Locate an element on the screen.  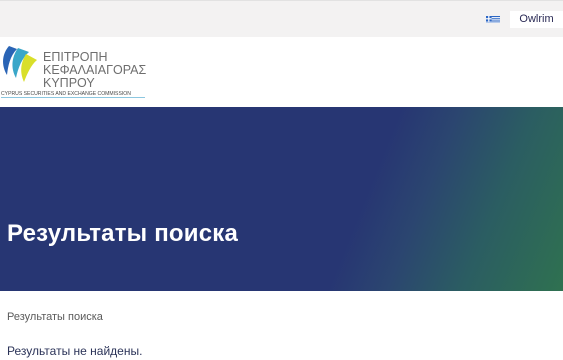
logo-line-3: ΚΥΠΡΟΥ is located at coordinates (69, 83).